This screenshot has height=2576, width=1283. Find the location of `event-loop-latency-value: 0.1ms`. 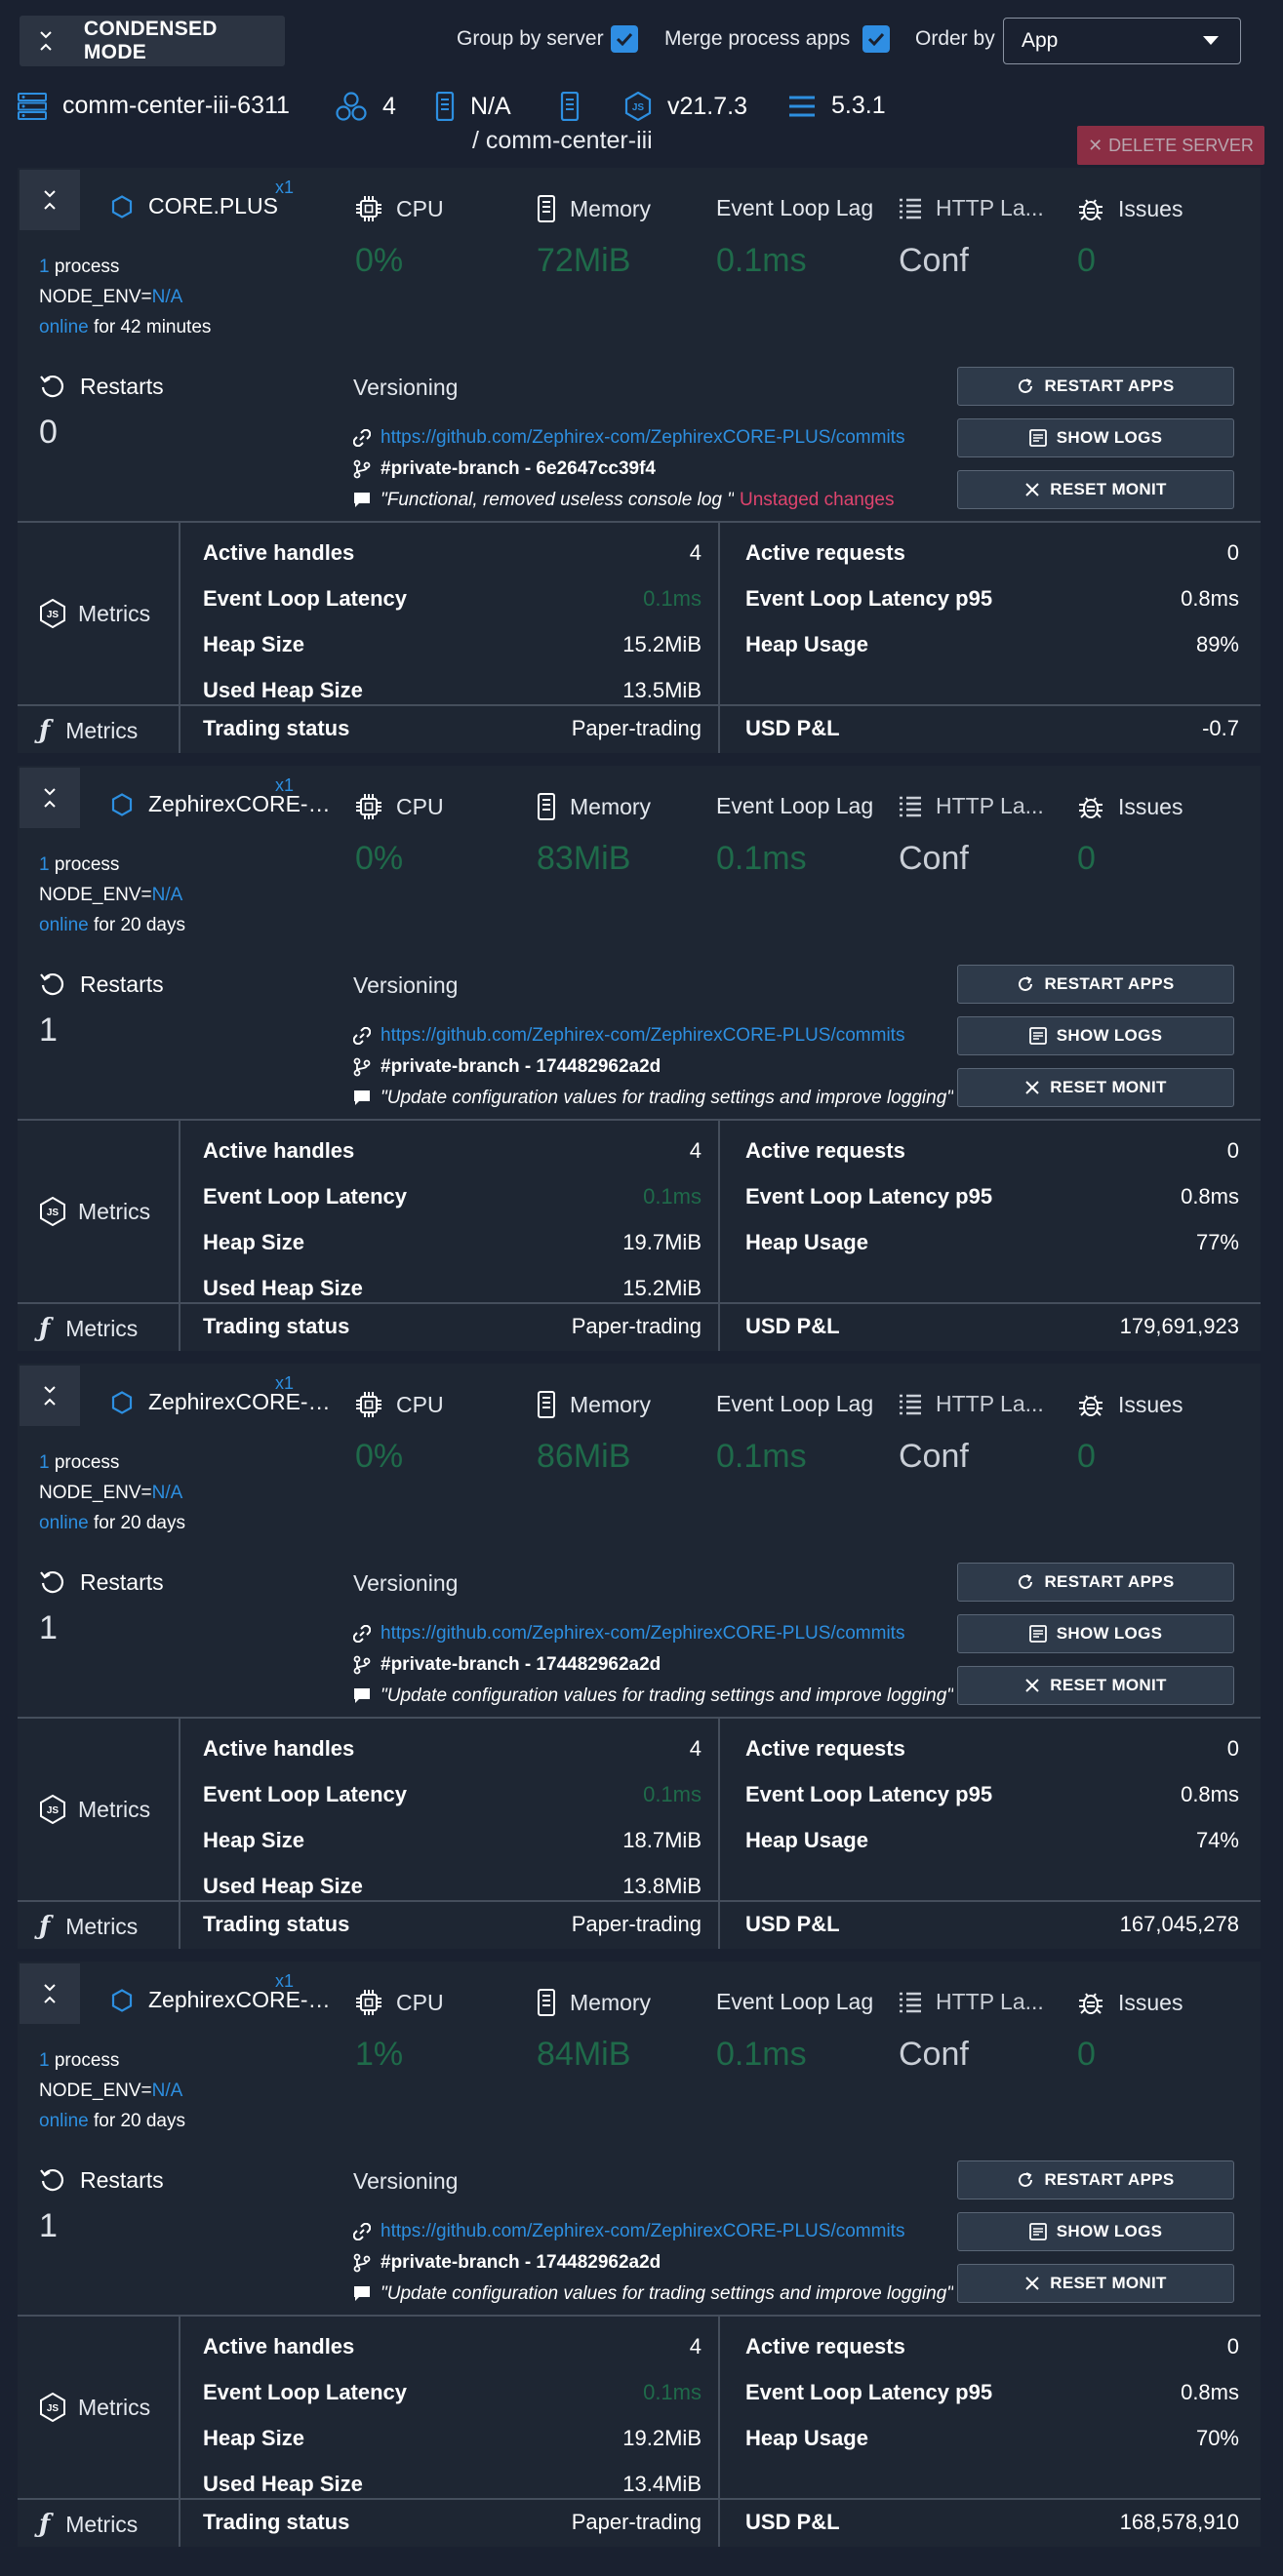

event-loop-latency-value: 0.1ms is located at coordinates (673, 1794).